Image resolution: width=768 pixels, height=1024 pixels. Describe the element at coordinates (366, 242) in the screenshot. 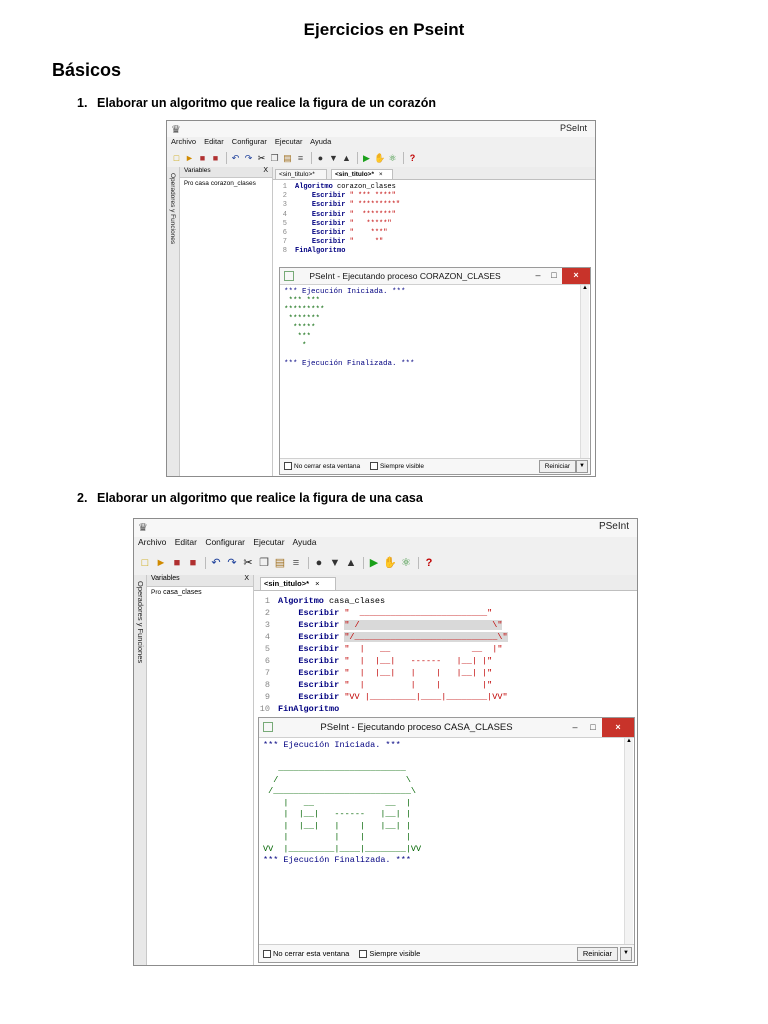

I see `code-string: " *"` at that location.